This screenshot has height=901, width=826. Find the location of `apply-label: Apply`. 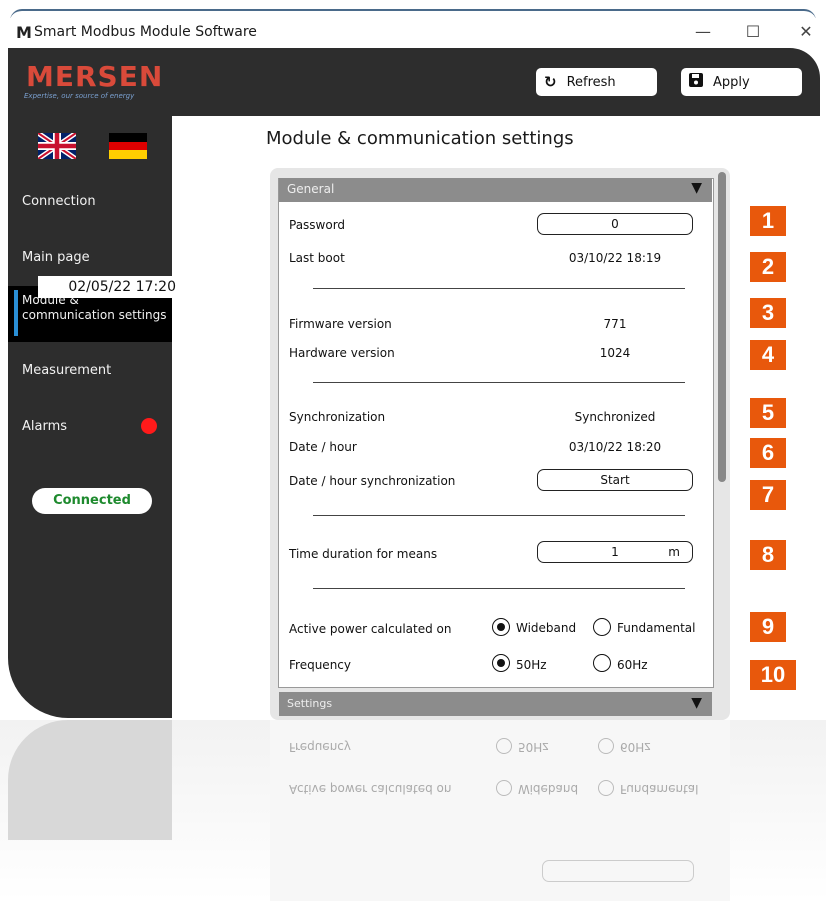

apply-label: Apply is located at coordinates (731, 82).